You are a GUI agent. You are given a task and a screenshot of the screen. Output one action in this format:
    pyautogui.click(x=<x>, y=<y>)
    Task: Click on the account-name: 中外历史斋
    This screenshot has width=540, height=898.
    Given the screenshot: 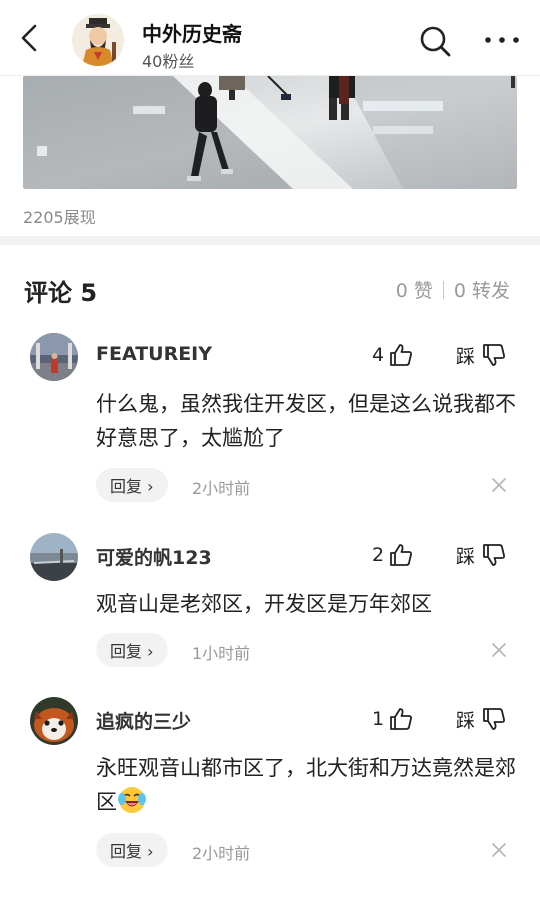 What is the action you would take?
    pyautogui.click(x=192, y=32)
    